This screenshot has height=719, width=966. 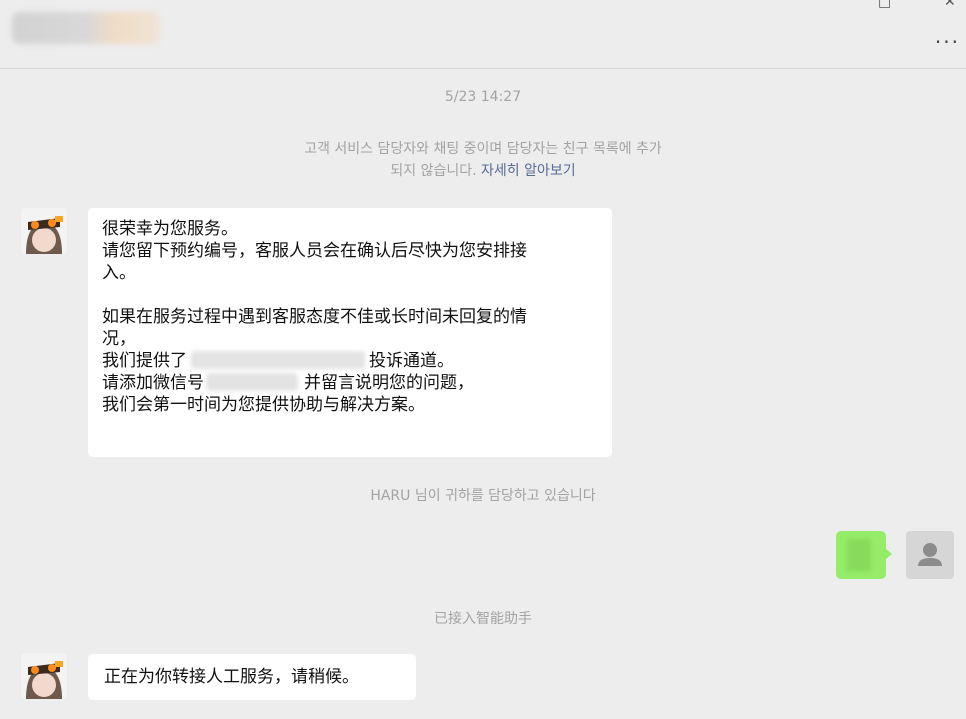 I want to click on agent-assigned-notice: HARU 님이 귀하를 담당하고 있습니다, so click(x=483, y=496).